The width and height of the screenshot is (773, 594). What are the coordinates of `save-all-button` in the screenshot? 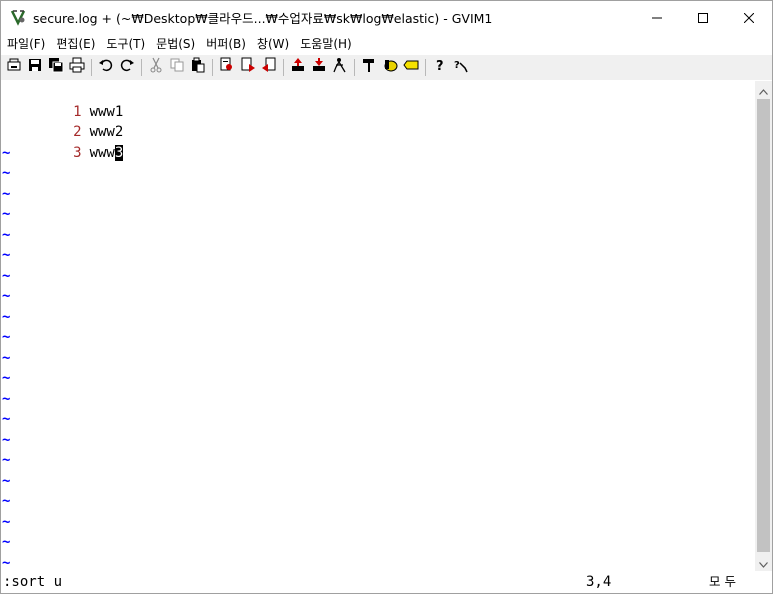 It's located at (56, 67).